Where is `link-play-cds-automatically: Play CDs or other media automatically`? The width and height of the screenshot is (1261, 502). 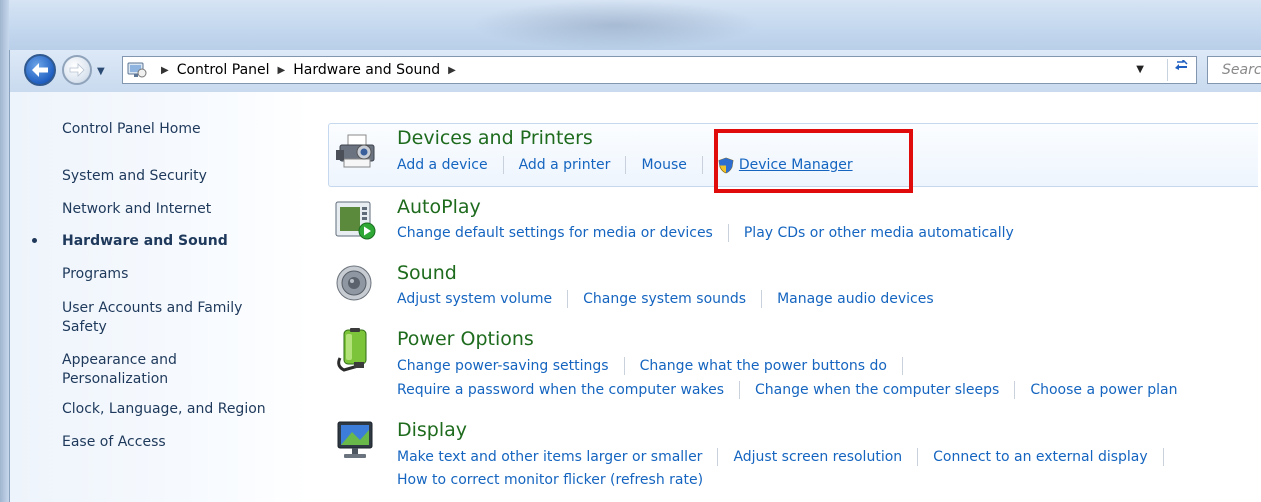
link-play-cds-automatically: Play CDs or other media automatically is located at coordinates (879, 233).